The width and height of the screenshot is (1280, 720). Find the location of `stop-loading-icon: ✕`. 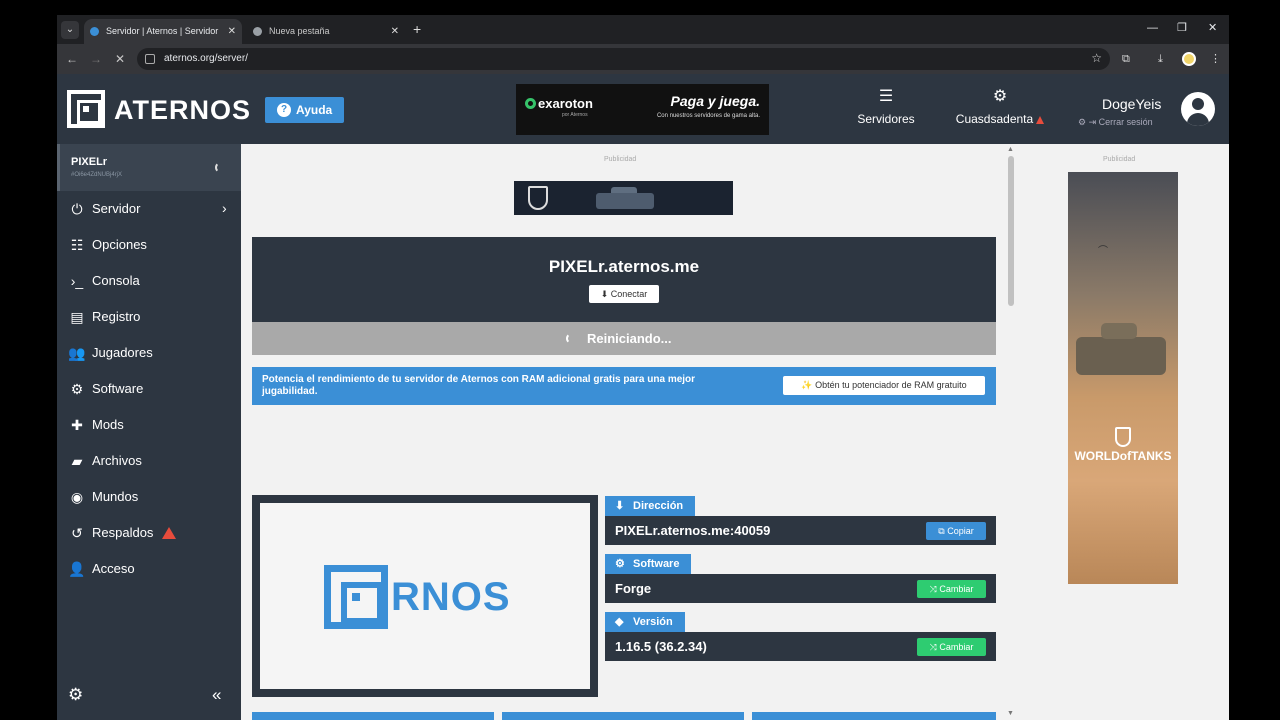

stop-loading-icon: ✕ is located at coordinates (120, 59).